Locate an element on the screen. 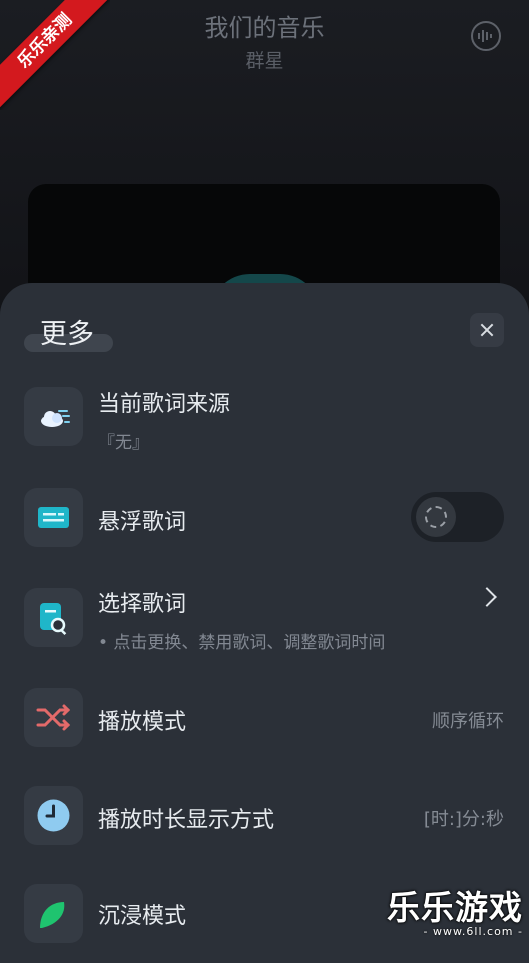  watermark-logo: 乐乐游戏 is located at coordinates (455, 907).